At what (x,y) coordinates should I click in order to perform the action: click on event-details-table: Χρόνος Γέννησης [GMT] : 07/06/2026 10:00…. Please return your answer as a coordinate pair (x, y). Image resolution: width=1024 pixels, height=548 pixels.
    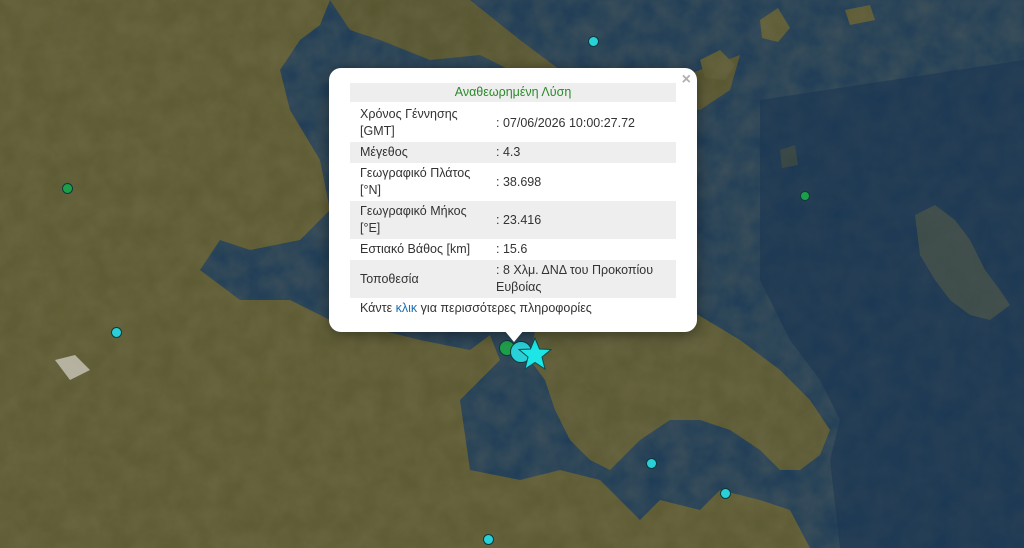
    Looking at the image, I should click on (513, 201).